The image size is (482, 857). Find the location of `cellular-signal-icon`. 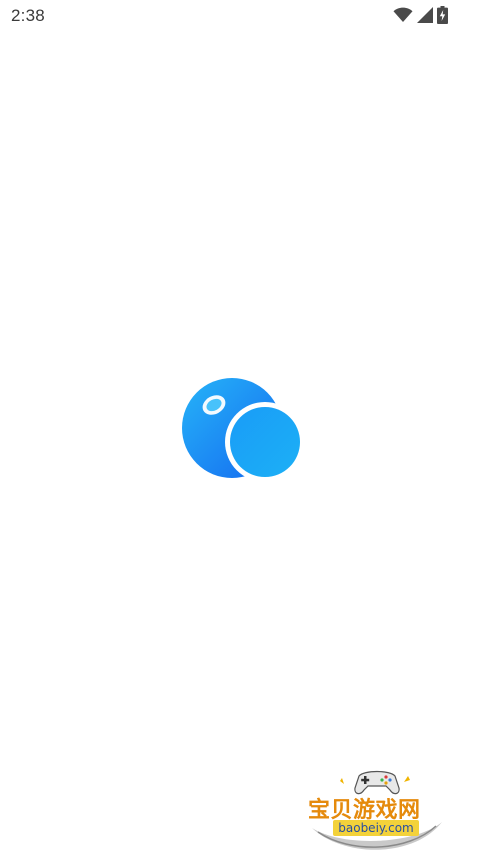

cellular-signal-icon is located at coordinates (425, 15).